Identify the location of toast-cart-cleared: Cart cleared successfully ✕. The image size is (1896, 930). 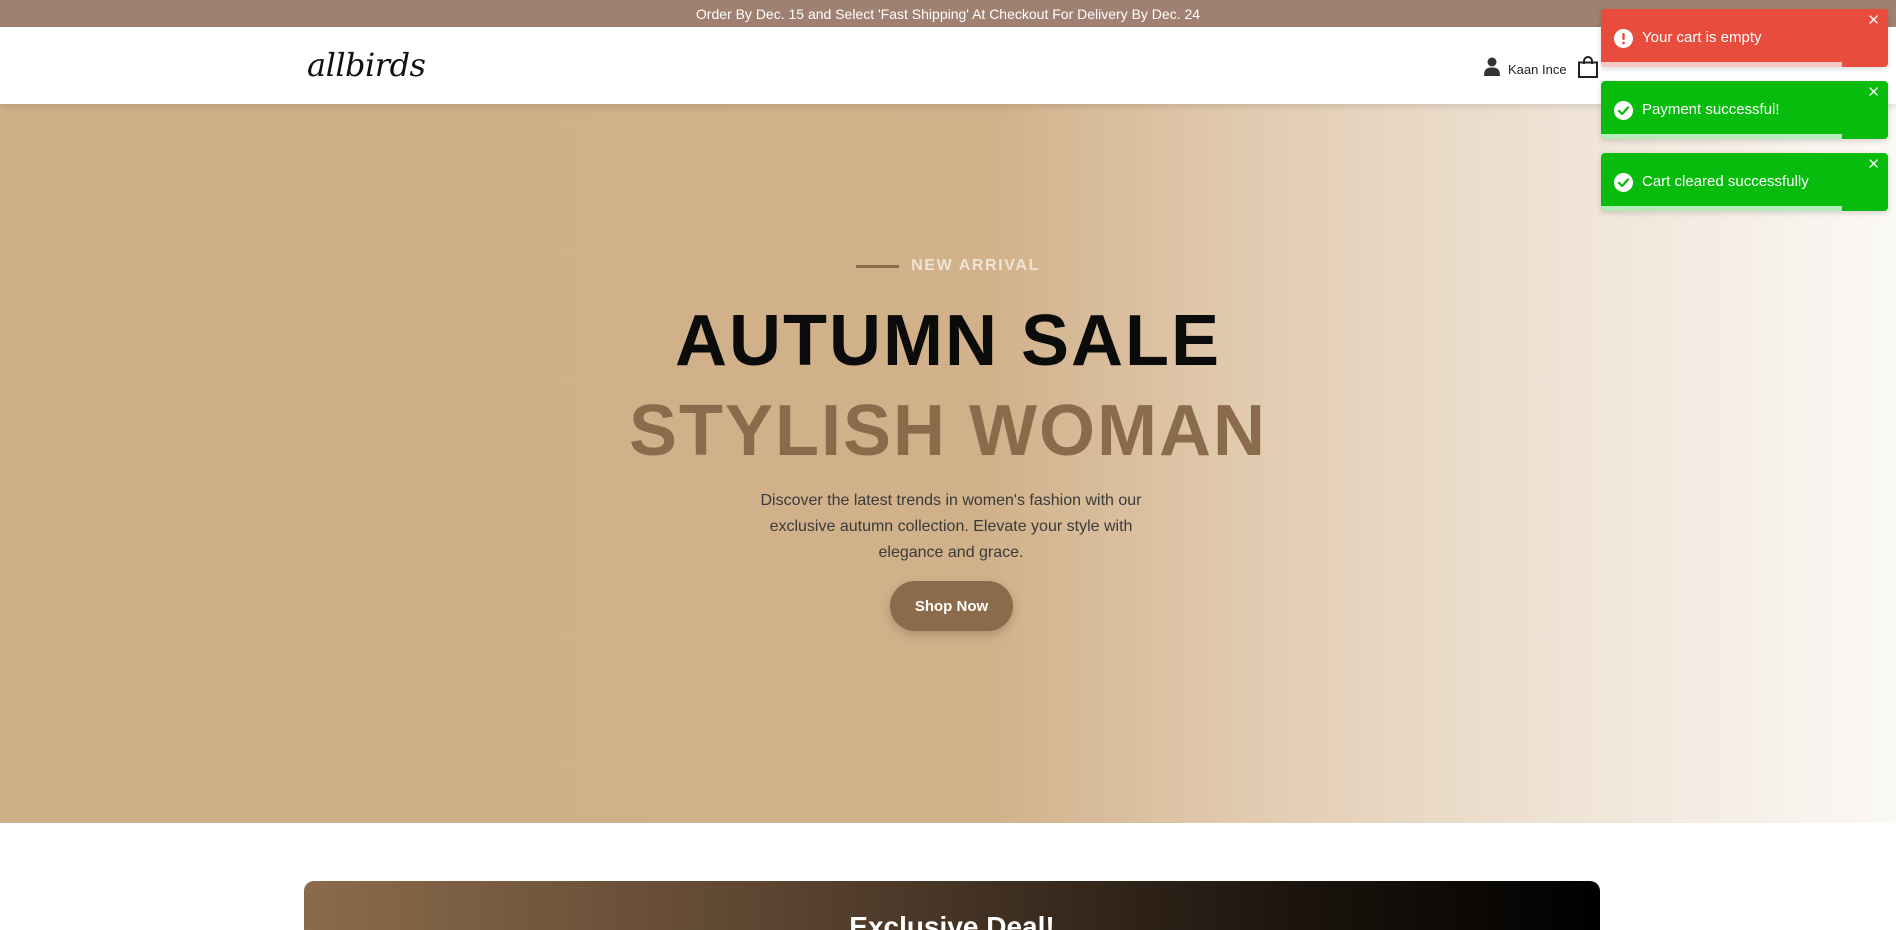
(1744, 182).